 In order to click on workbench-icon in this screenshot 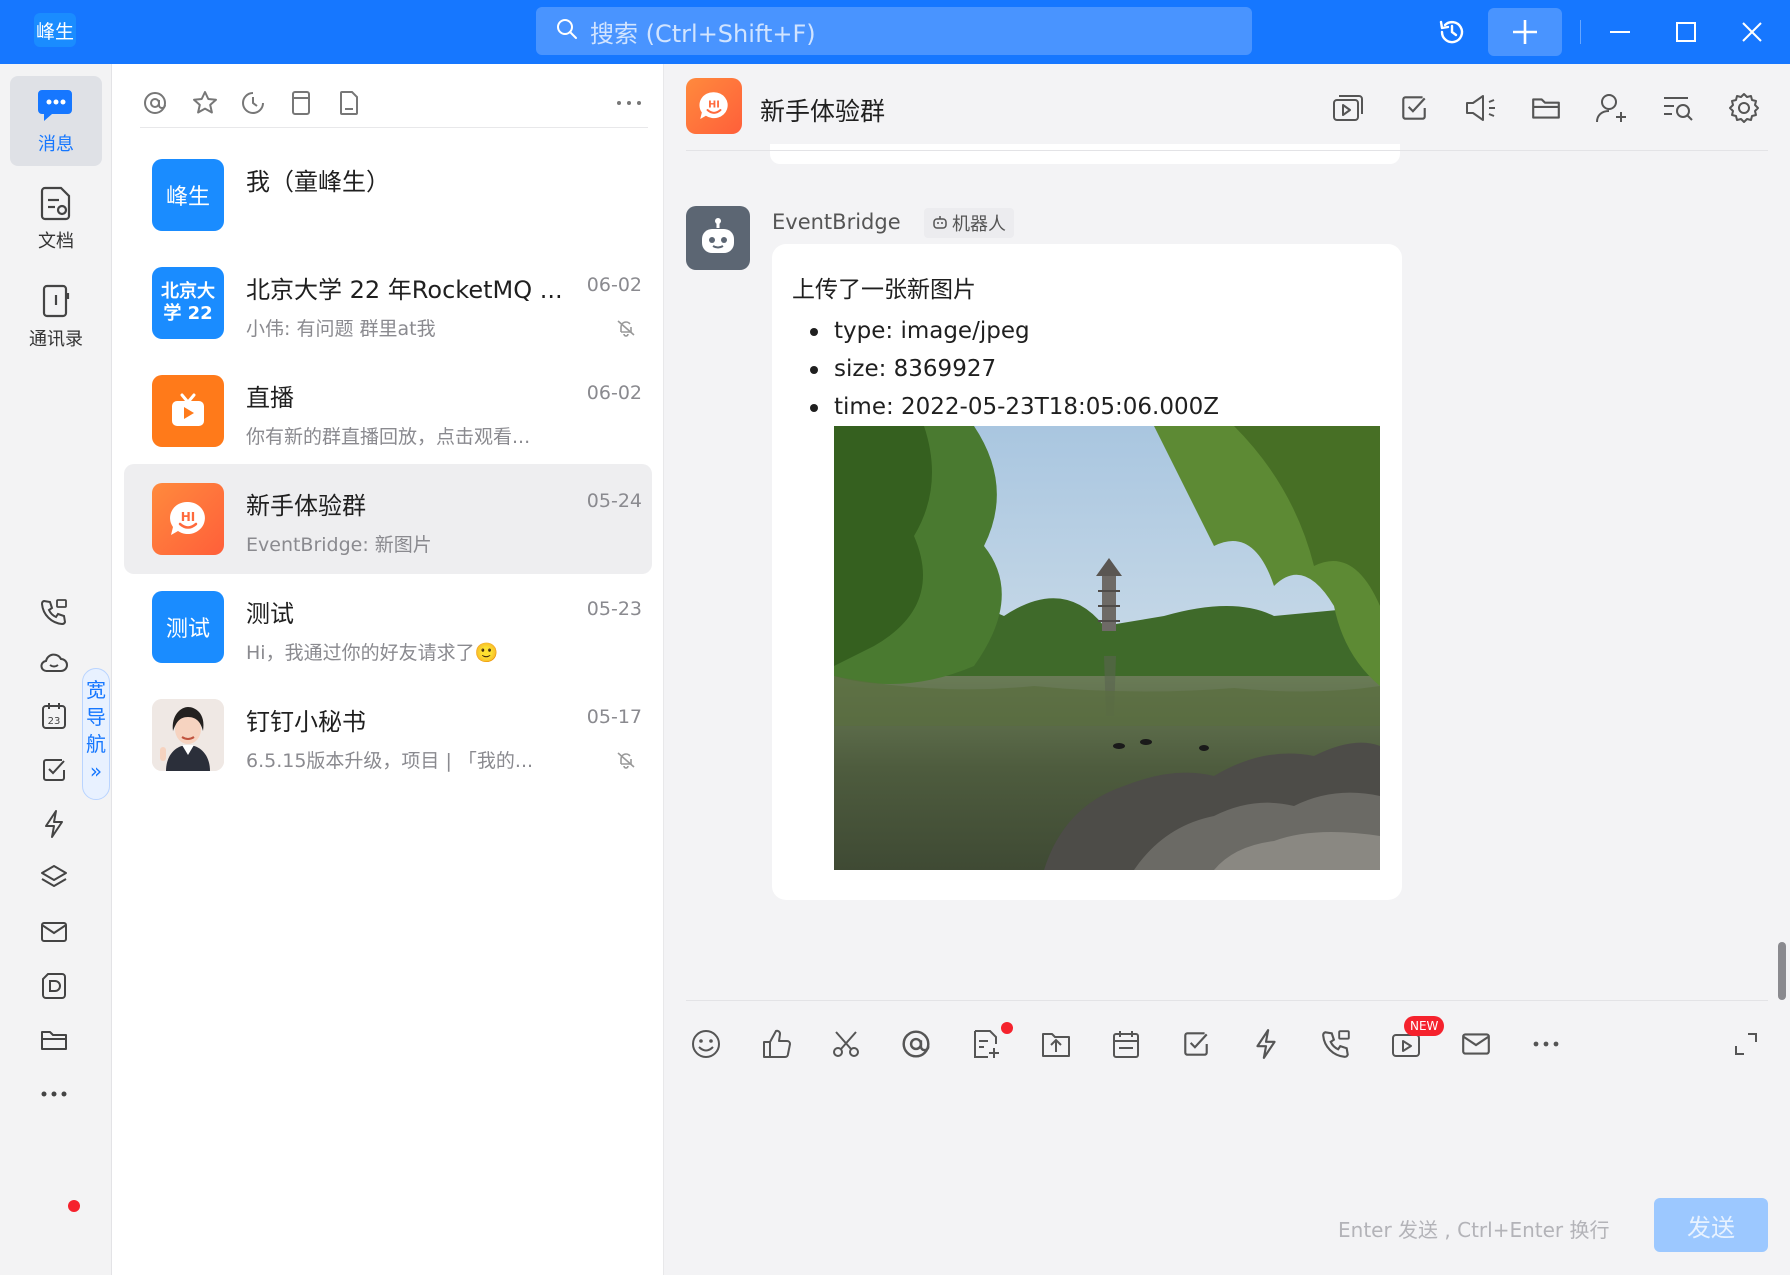, I will do `click(54, 876)`.